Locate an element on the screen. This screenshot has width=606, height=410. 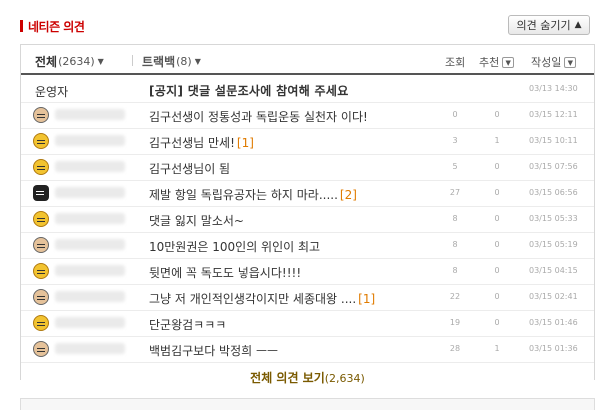
comment-link: 뒷면에 꼭 독도도 넣읍시다!!!! is located at coordinates (226, 272).